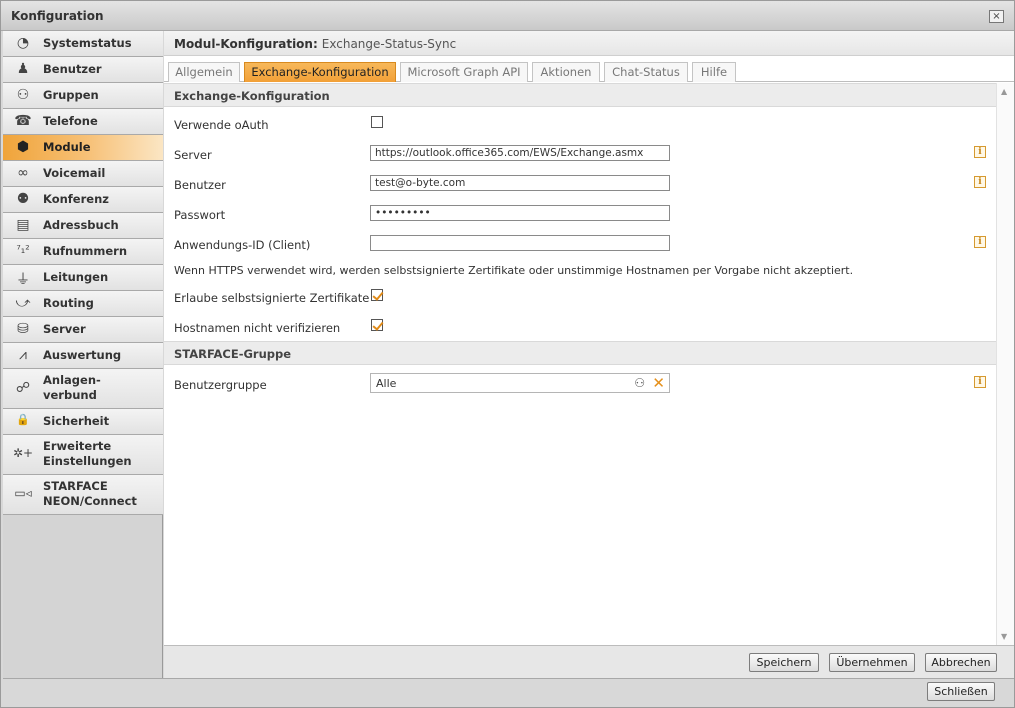  I want to click on sidebar-item-routing: ⤻ Routing, so click(83, 304).